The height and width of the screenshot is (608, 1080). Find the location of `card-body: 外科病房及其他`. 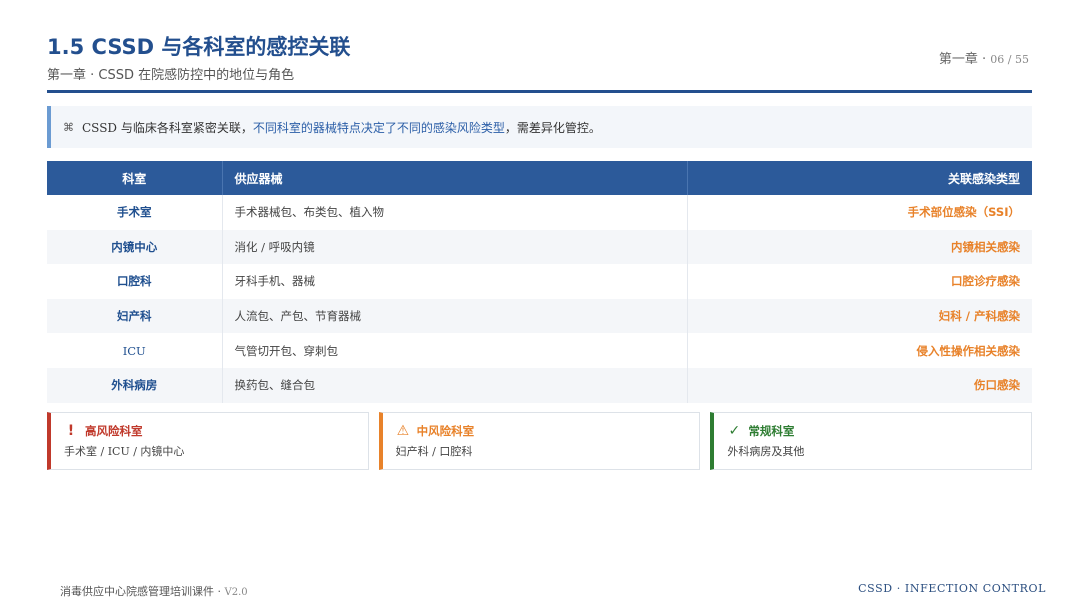

card-body: 外科病房及其他 is located at coordinates (766, 451).